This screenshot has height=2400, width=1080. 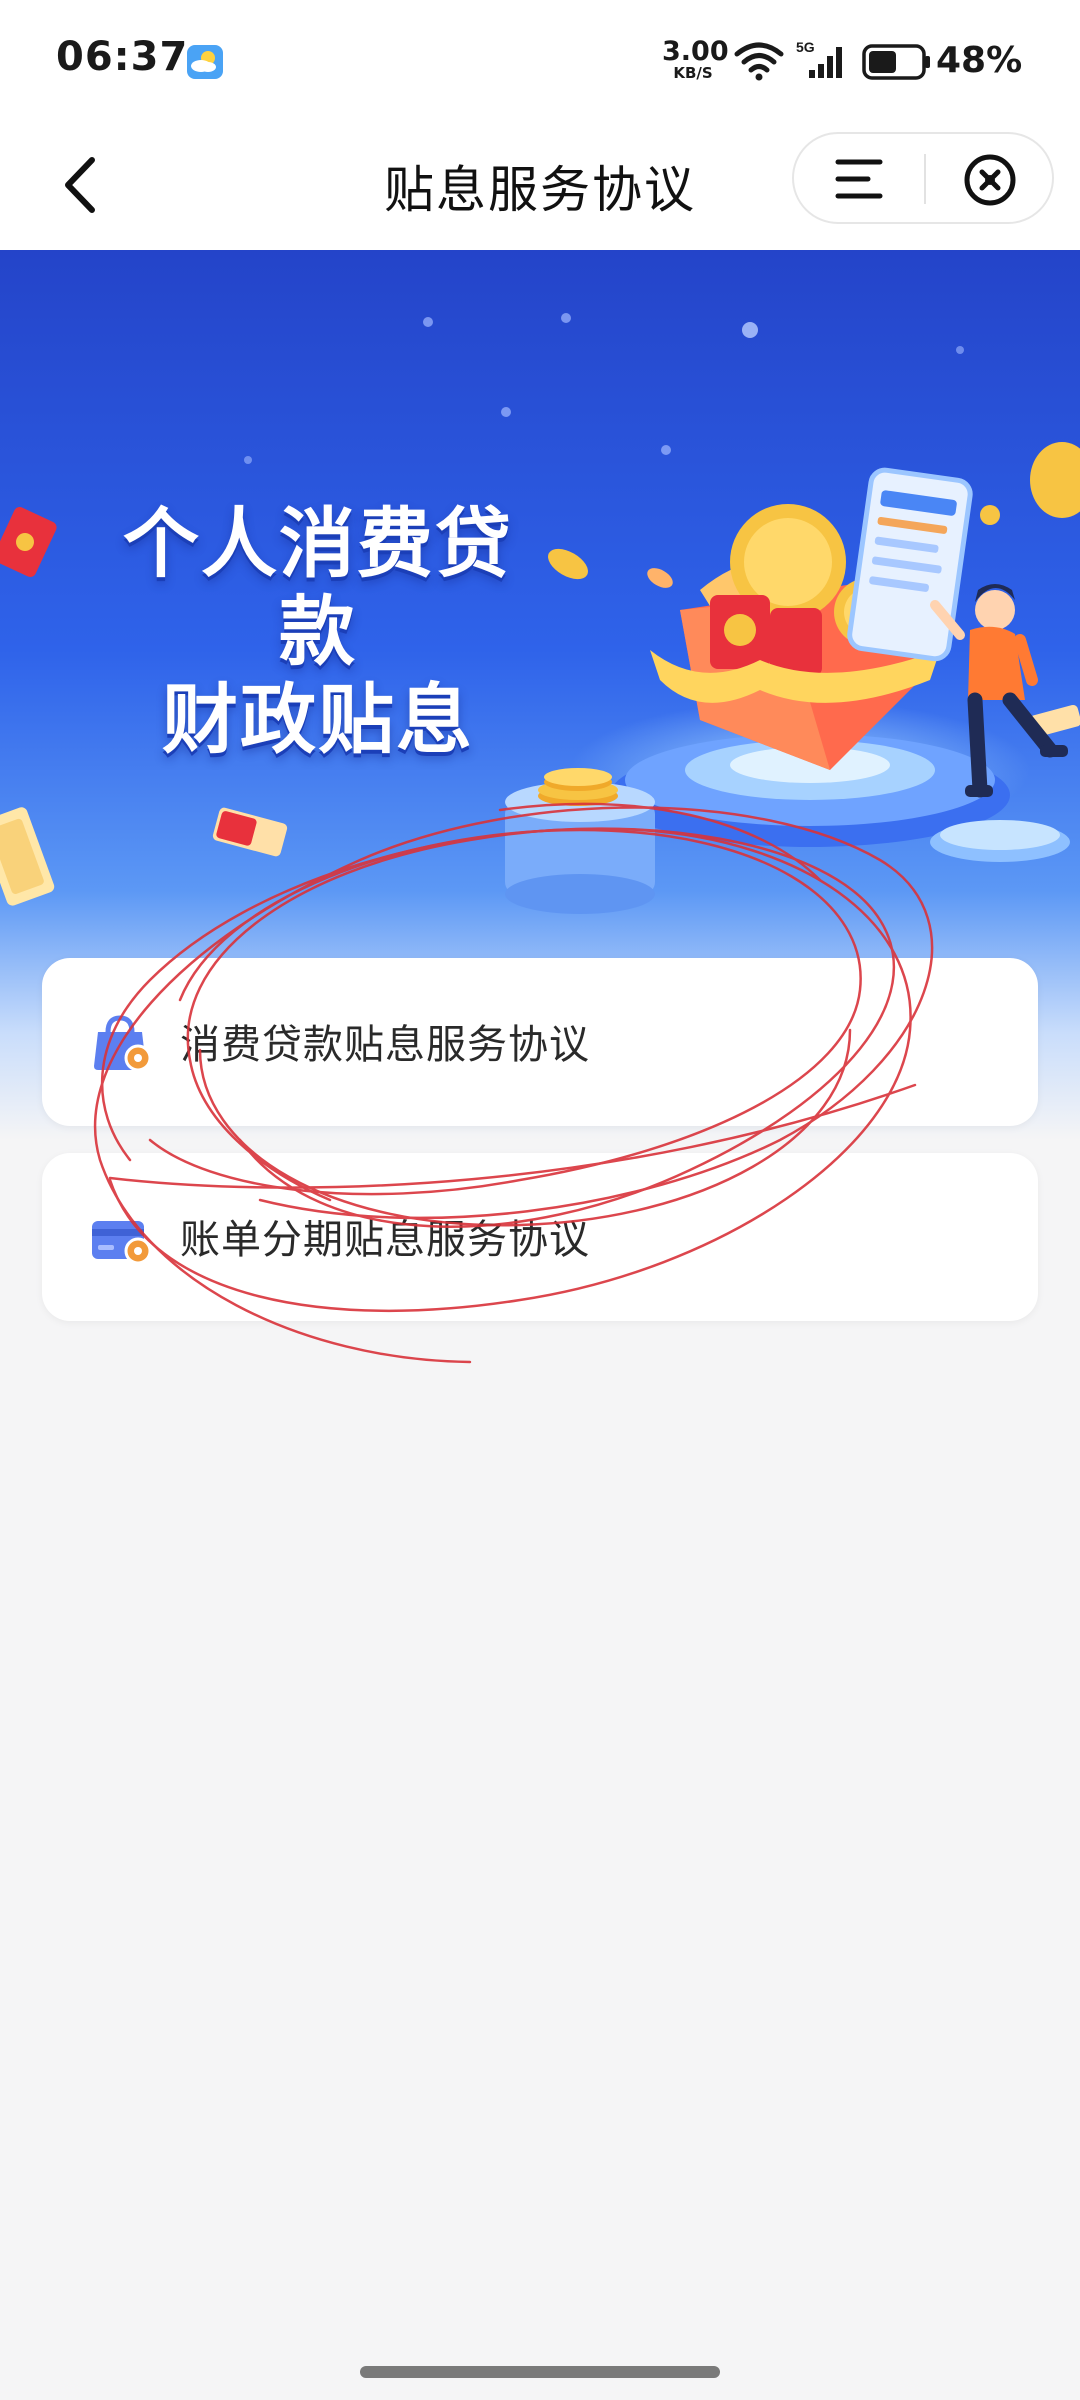 I want to click on shopping-bag-icon, so click(x=122, y=1043).